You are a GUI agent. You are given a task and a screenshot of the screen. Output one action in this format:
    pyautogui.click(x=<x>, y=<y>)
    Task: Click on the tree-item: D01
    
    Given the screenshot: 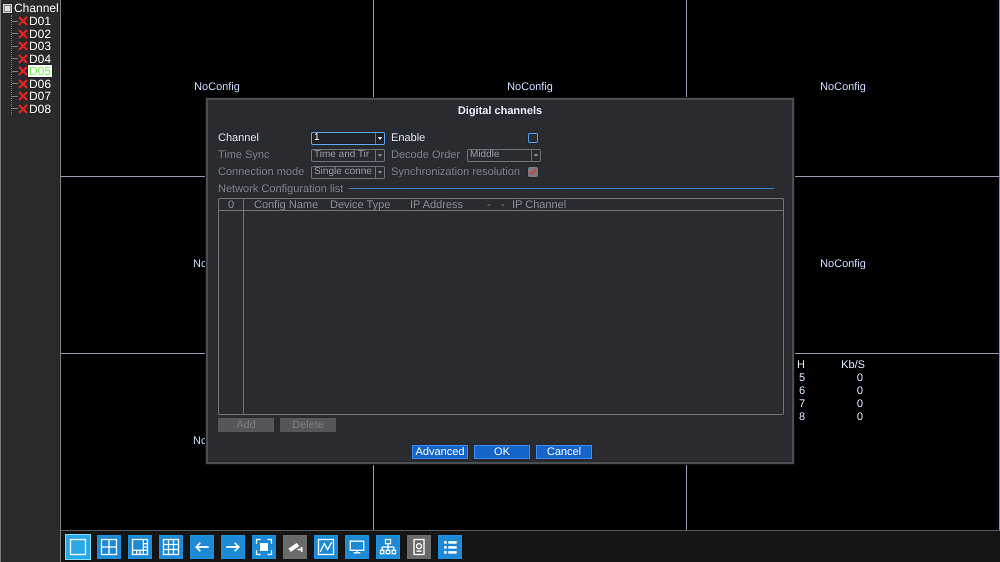 What is the action you would take?
    pyautogui.click(x=40, y=21)
    